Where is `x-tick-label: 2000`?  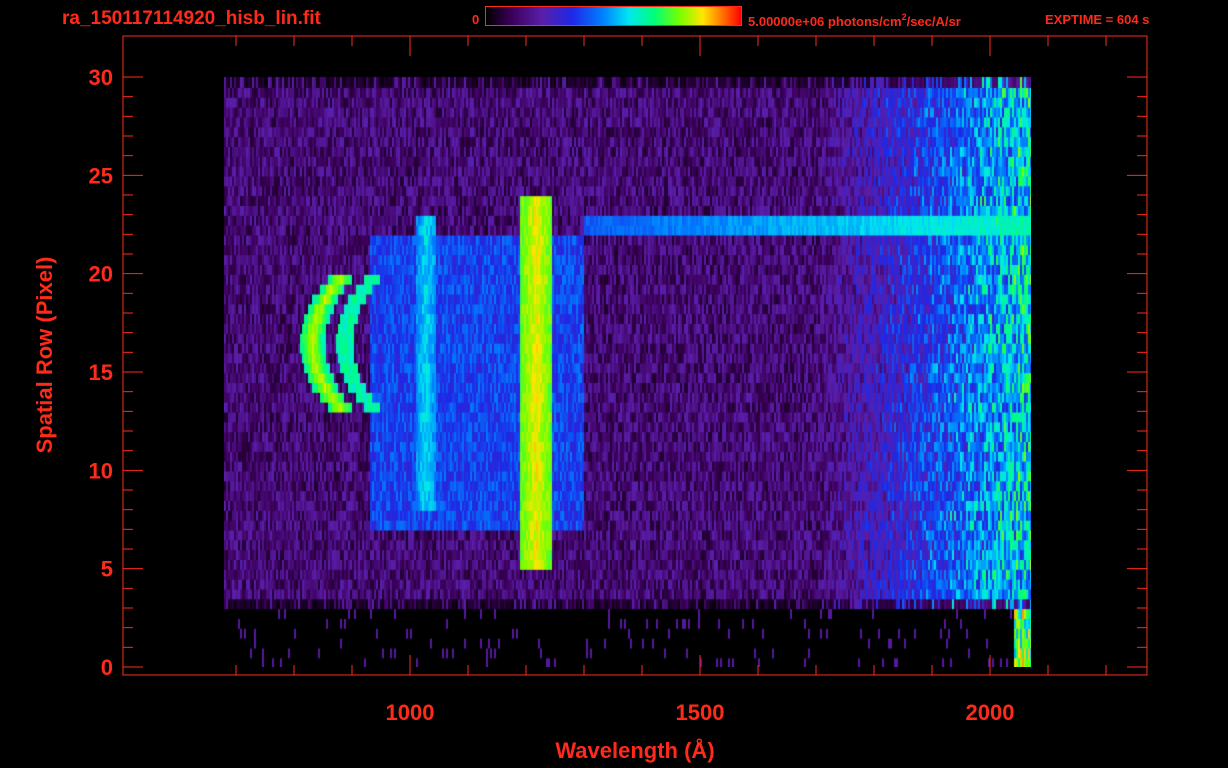
x-tick-label: 2000 is located at coordinates (990, 712).